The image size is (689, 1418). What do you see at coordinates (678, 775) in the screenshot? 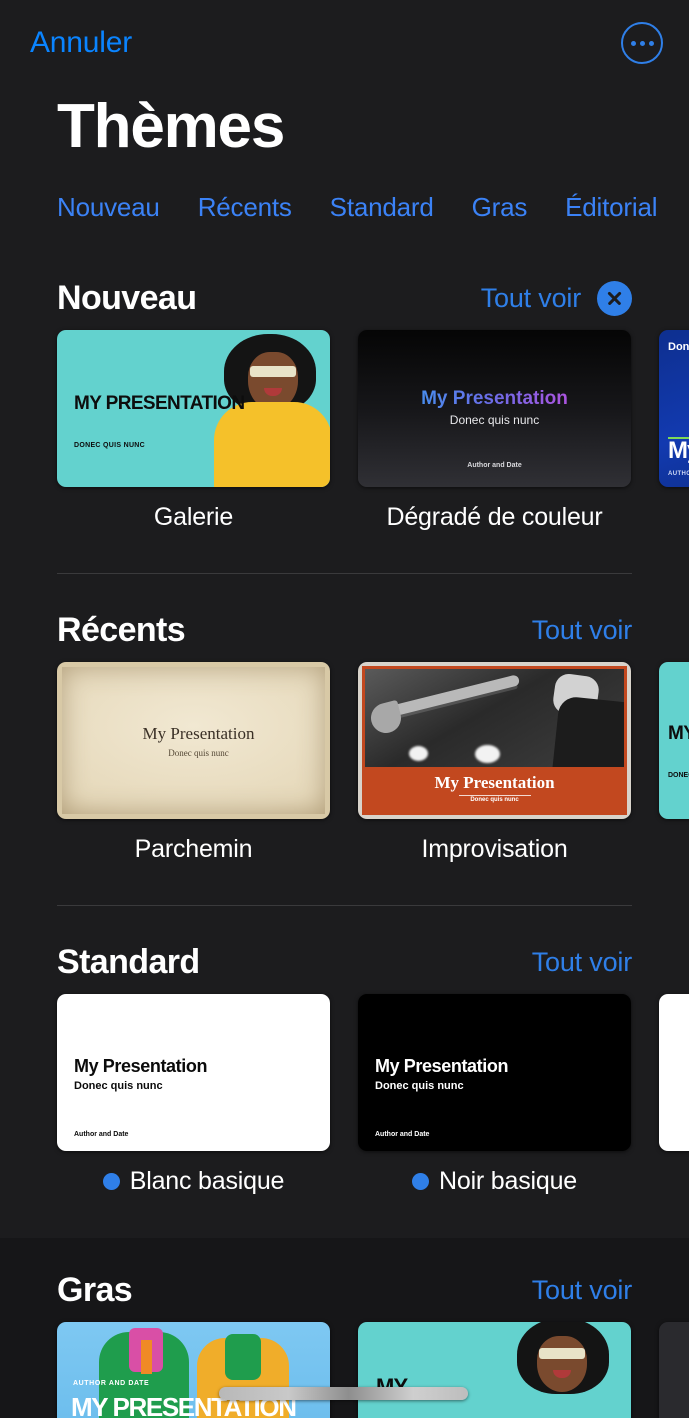
I see `slide-subtitle: DONEC` at bounding box center [678, 775].